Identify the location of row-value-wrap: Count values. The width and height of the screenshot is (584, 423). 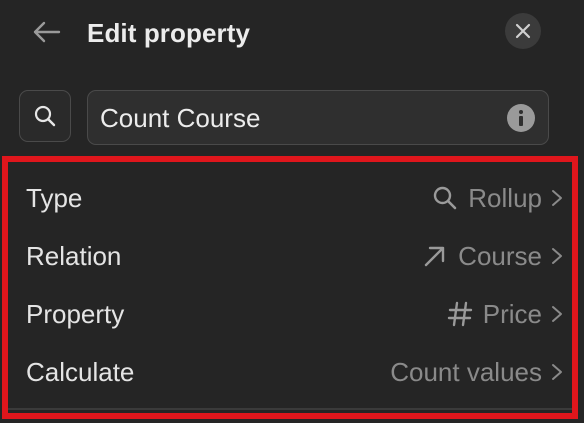
(466, 372).